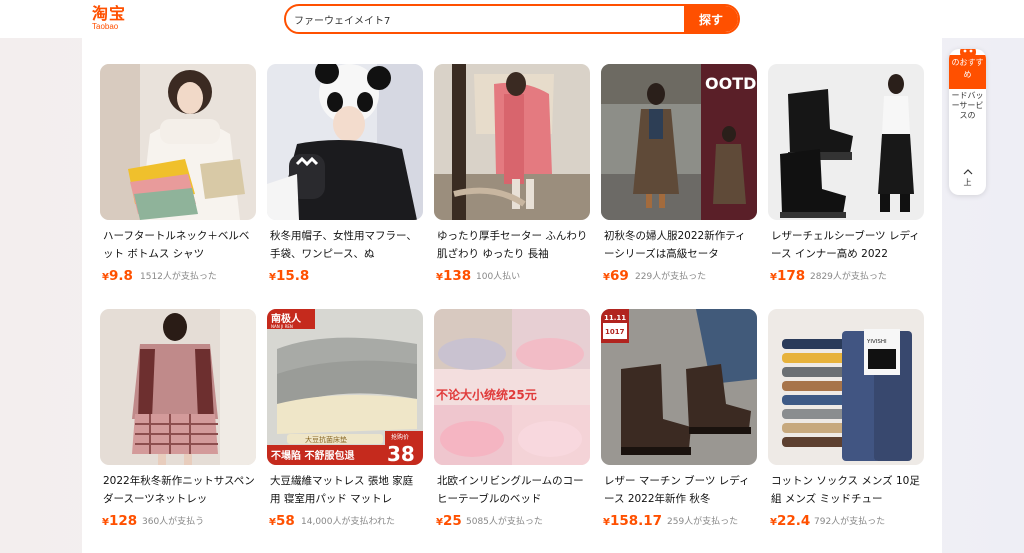 The height and width of the screenshot is (553, 1024). I want to click on logo-text-cn: 淘宝, so click(109, 13).